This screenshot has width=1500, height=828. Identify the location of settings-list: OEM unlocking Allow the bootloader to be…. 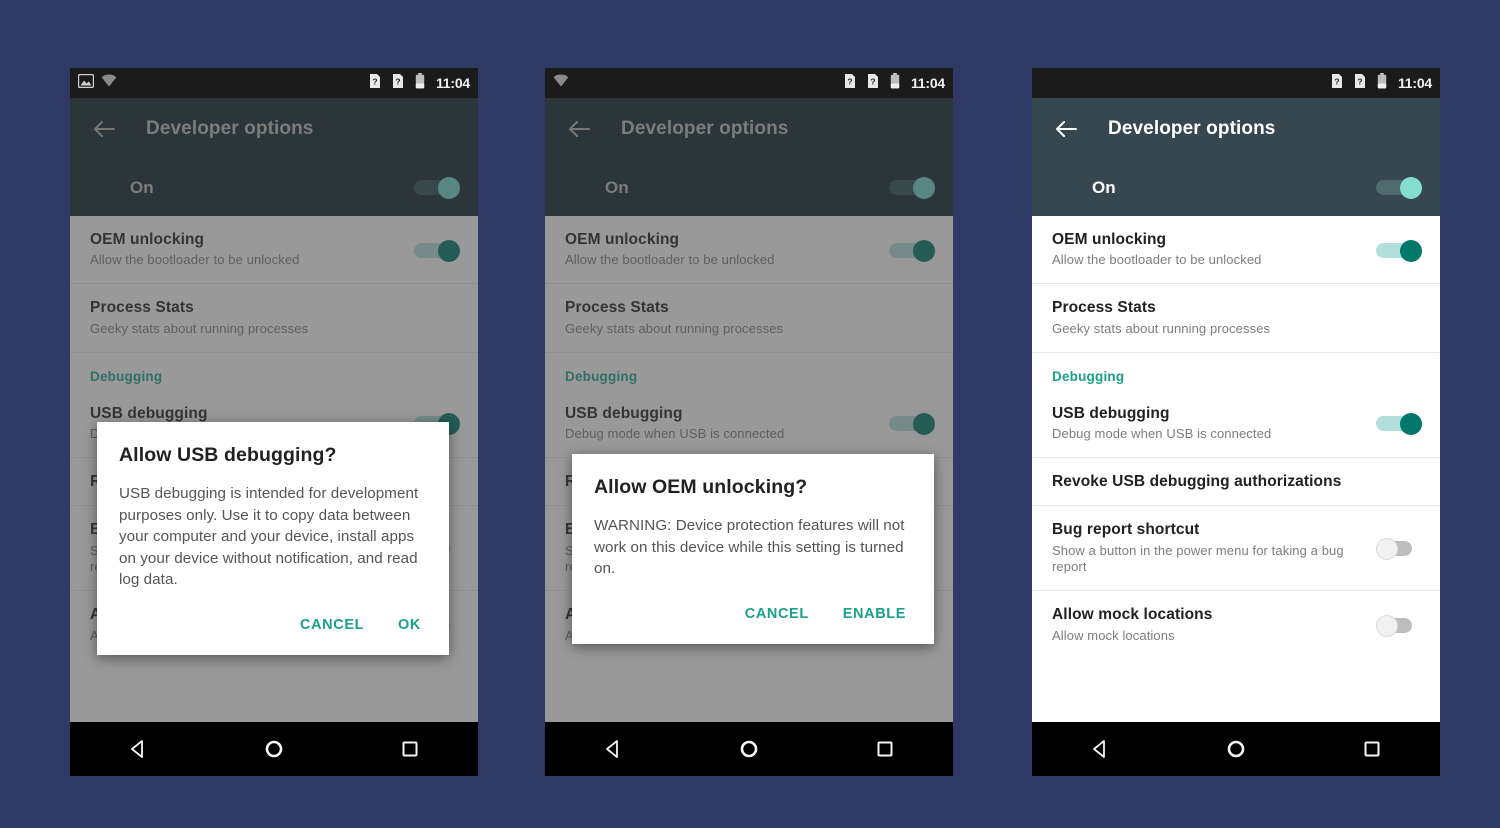
(1236, 437).